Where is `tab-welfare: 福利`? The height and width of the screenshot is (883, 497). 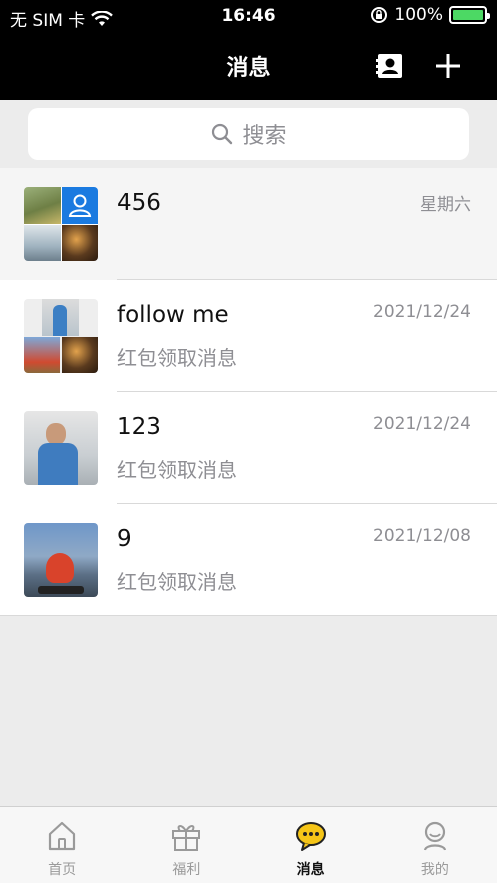 tab-welfare: 福利 is located at coordinates (186, 845).